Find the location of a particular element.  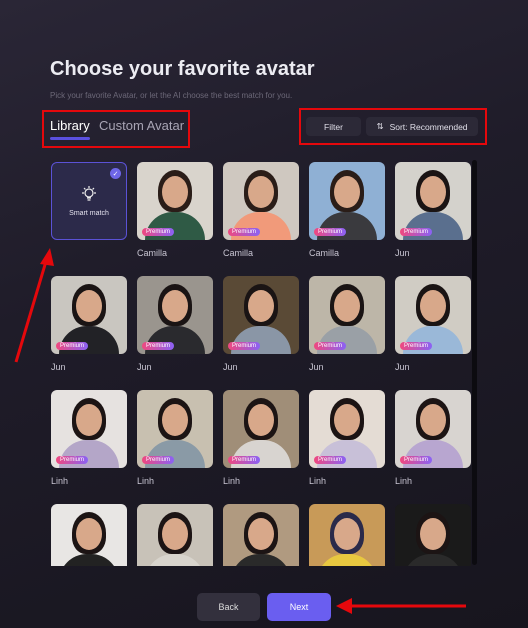

annotation-arrowhead-smart-match is located at coordinates (47, 257).